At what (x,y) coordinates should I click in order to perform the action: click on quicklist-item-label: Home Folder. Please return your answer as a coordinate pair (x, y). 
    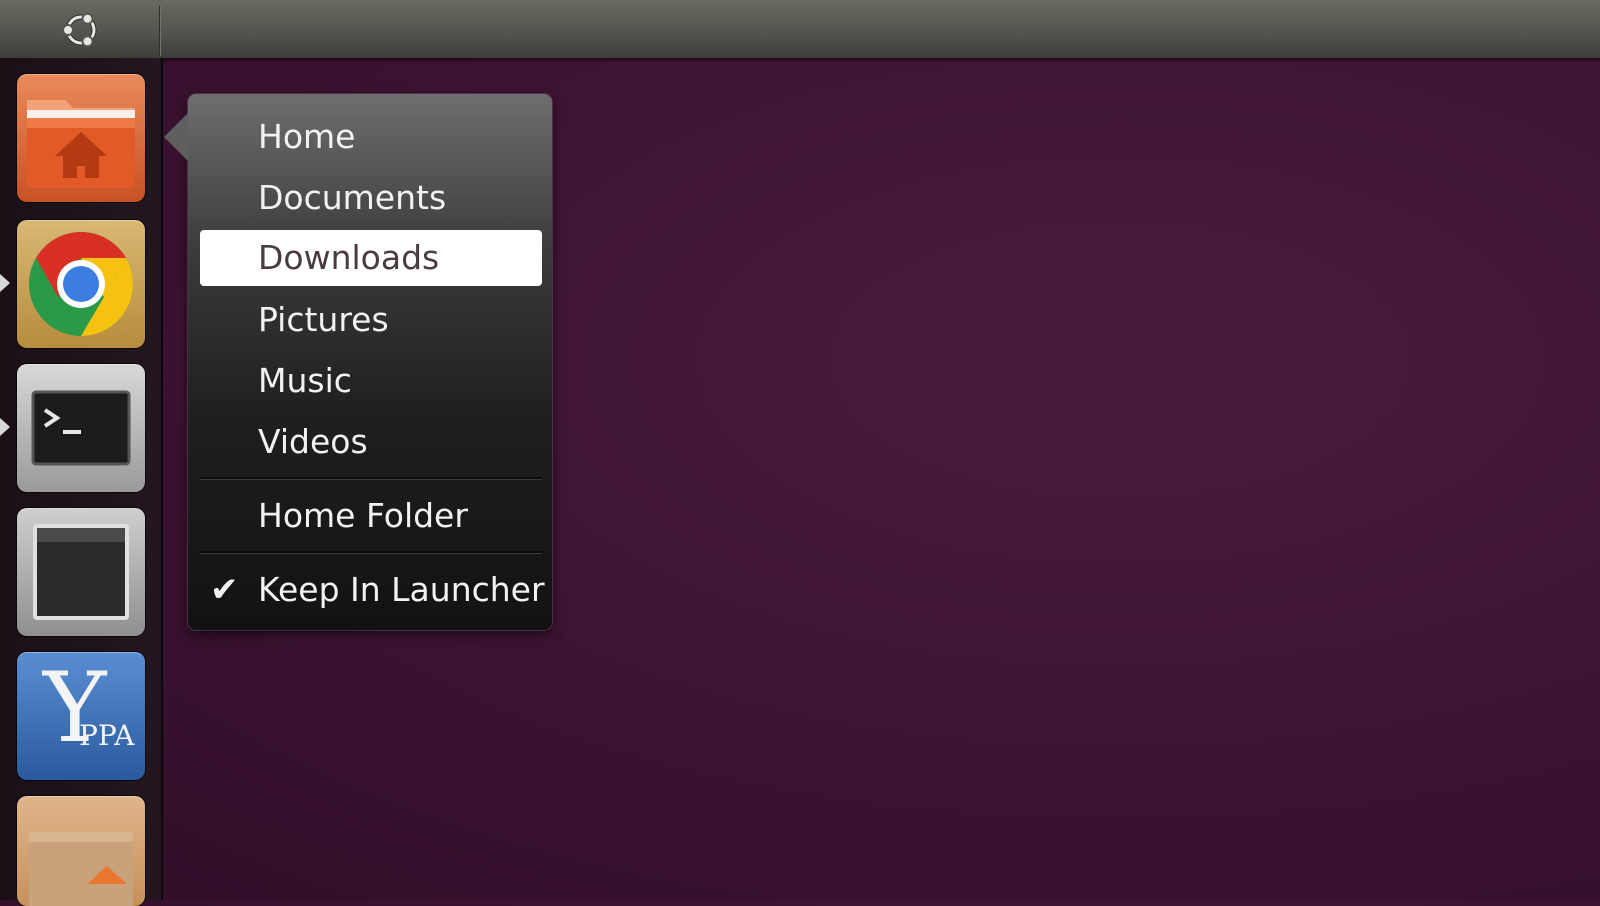
    Looking at the image, I should click on (363, 515).